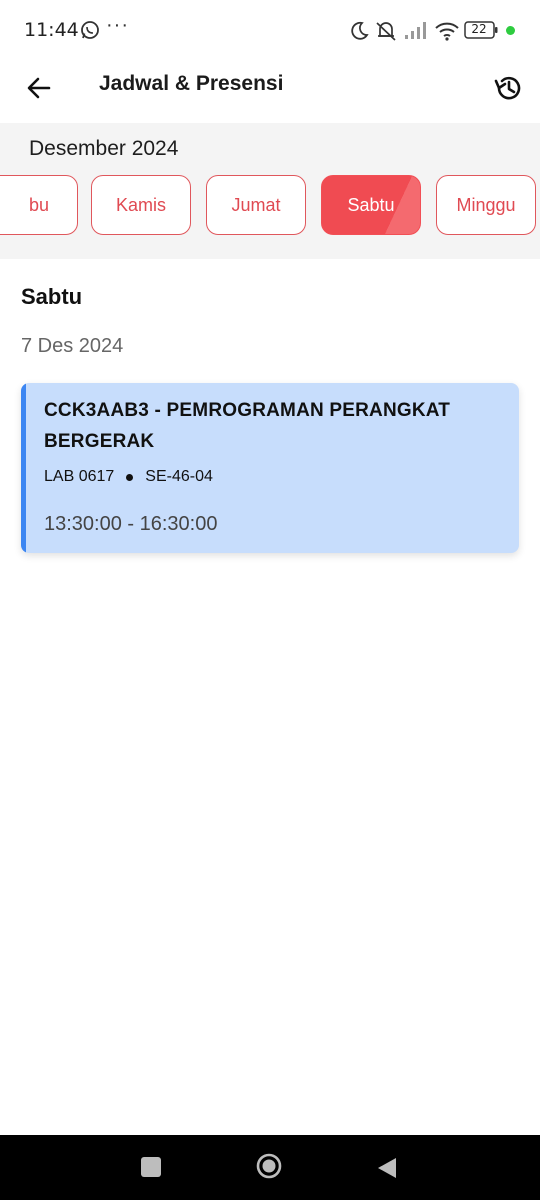  What do you see at coordinates (90, 30) in the screenshot?
I see `whatsapp-icon` at bounding box center [90, 30].